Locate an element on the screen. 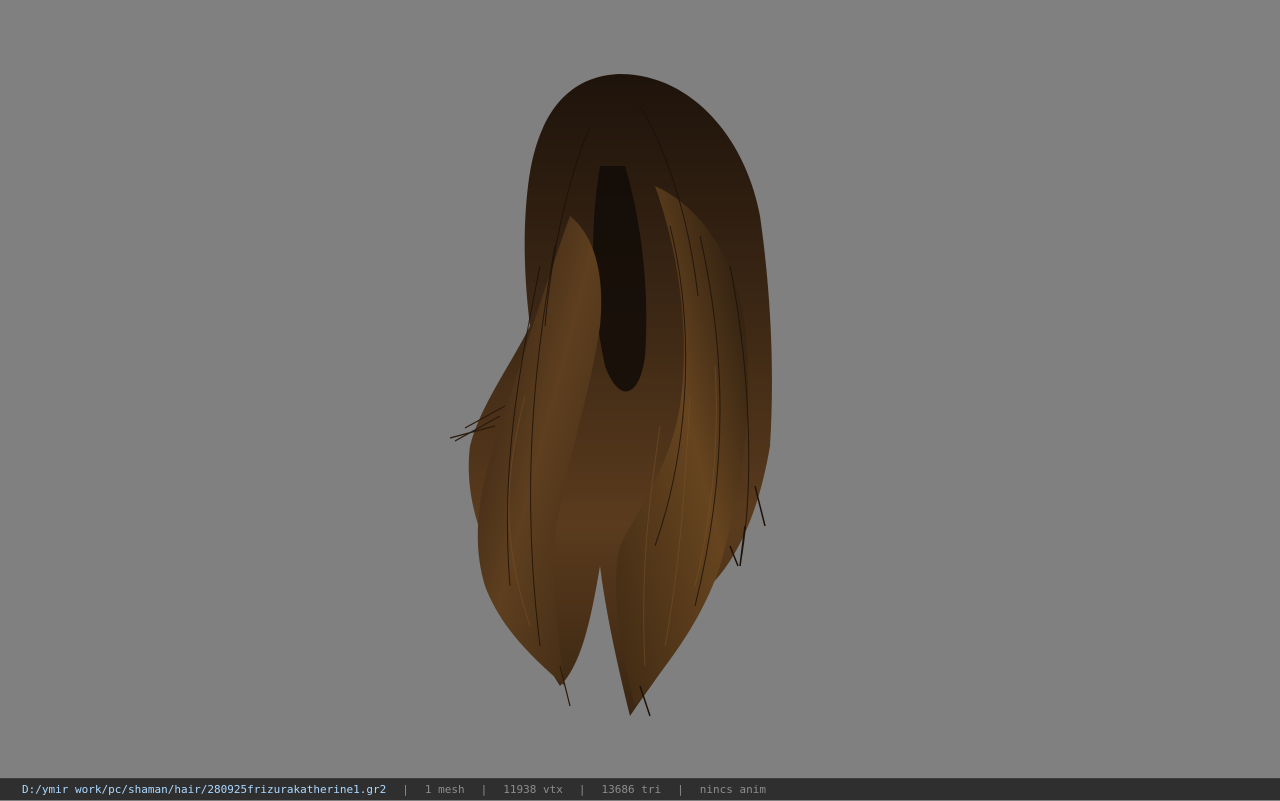 The height and width of the screenshot is (801, 1280). mesh-count: 1 mesh is located at coordinates (444, 789).